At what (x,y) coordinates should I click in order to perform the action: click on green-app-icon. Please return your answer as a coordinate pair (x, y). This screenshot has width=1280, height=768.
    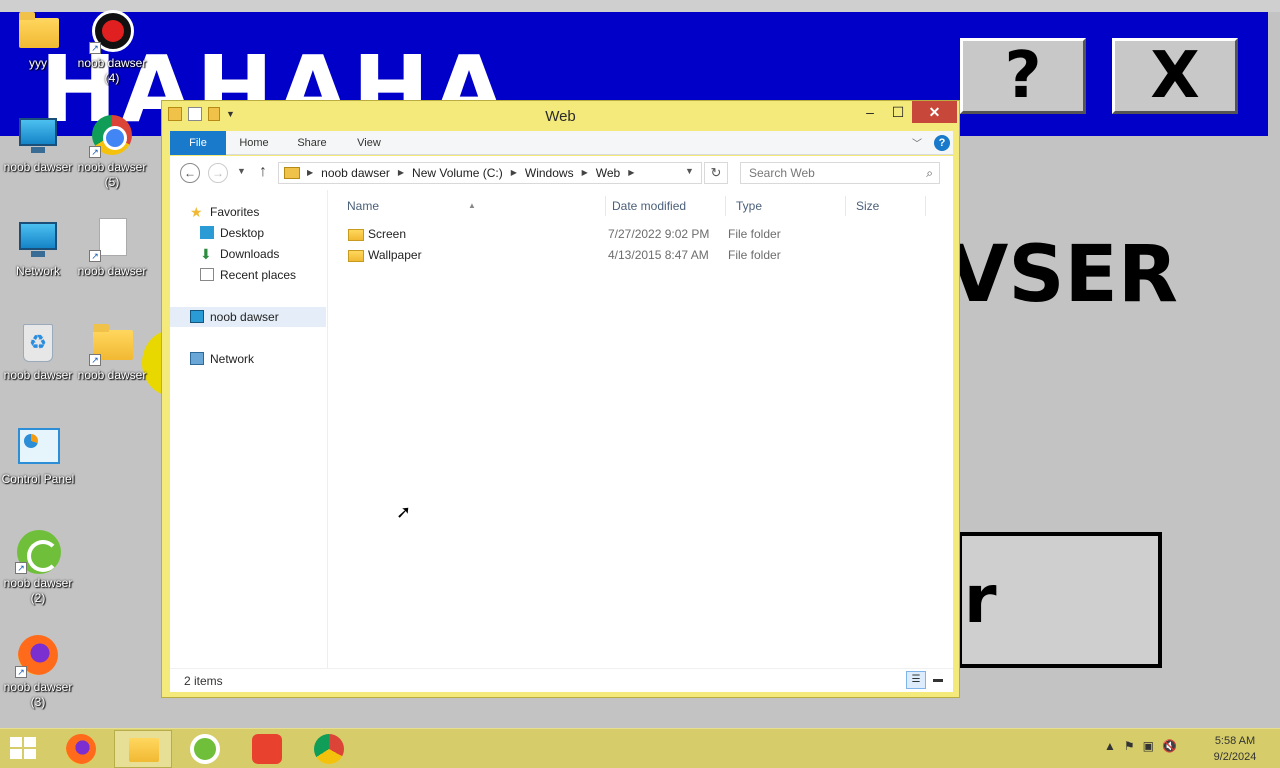
    Looking at the image, I should click on (205, 749).